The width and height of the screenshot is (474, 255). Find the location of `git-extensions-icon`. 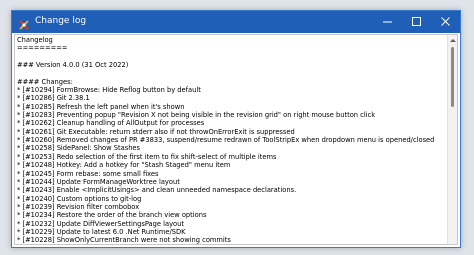

git-extensions-icon is located at coordinates (24, 23).